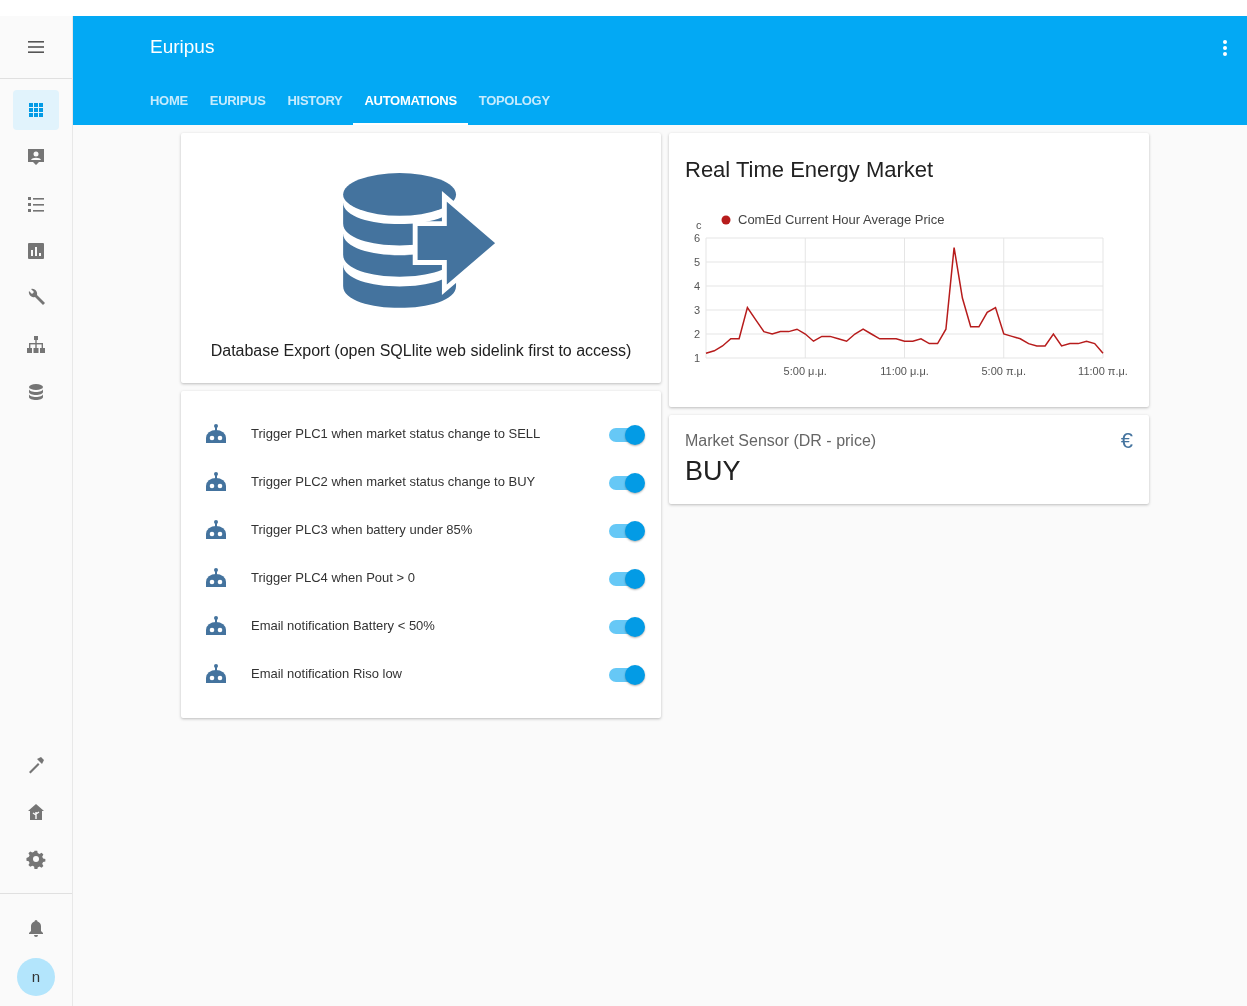  What do you see at coordinates (36, 977) in the screenshot?
I see `user-avatar: n` at bounding box center [36, 977].